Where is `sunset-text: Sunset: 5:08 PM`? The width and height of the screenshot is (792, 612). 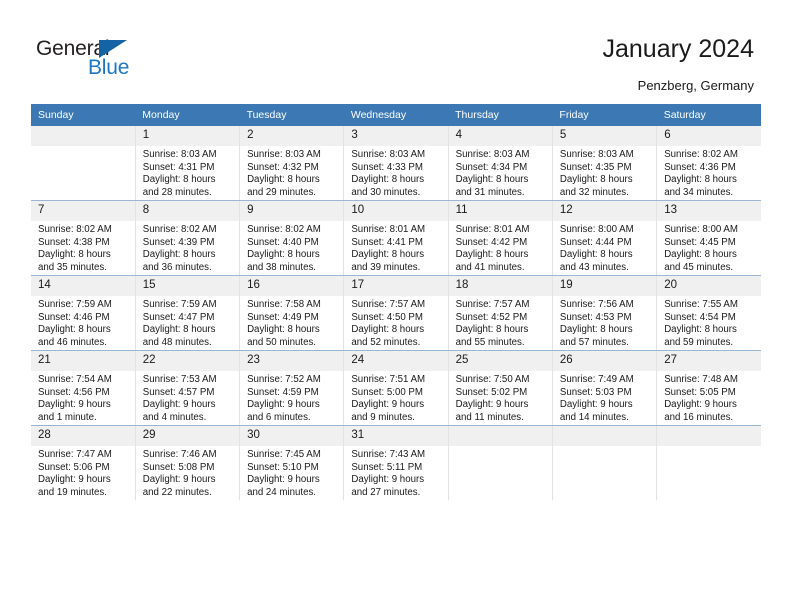
sunset-text: Sunset: 5:08 PM is located at coordinates (178, 467).